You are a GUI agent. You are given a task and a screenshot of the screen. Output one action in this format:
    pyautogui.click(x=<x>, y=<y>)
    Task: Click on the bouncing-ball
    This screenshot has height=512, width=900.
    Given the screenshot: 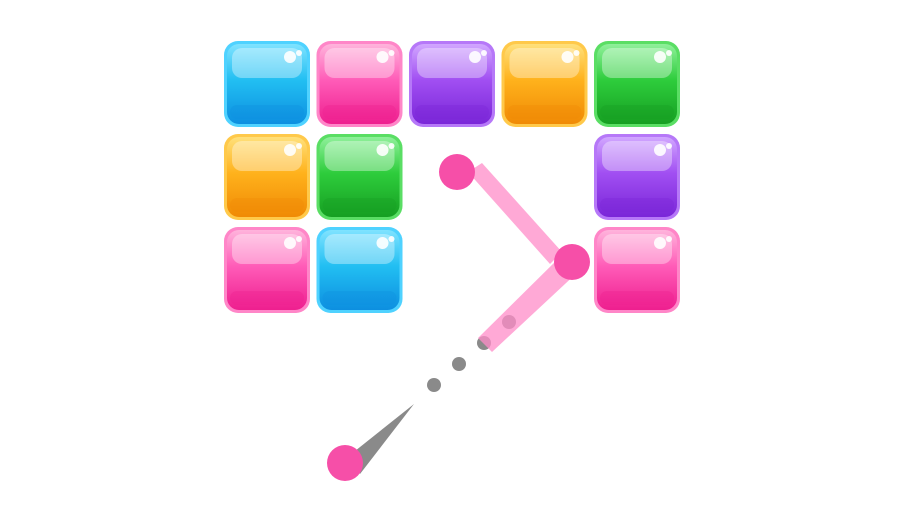 What is the action you would take?
    pyautogui.click(x=572, y=262)
    